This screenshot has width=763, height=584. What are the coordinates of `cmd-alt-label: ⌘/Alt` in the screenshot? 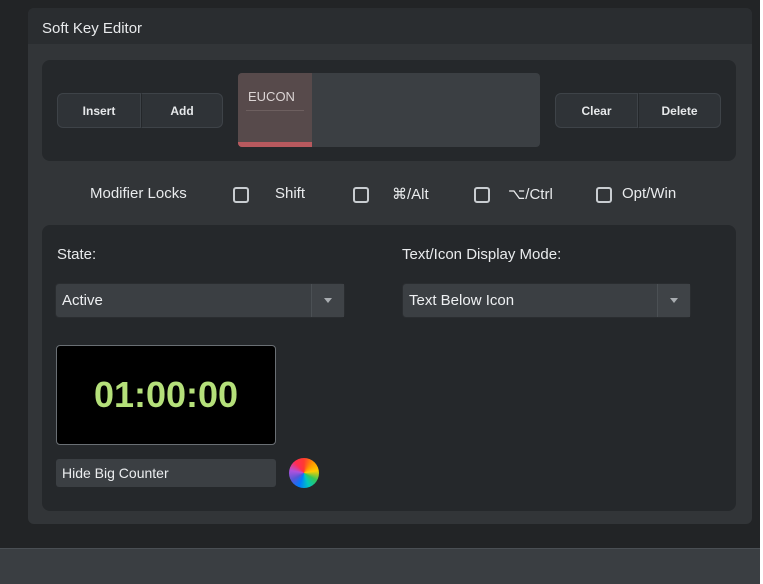 It's located at (410, 194).